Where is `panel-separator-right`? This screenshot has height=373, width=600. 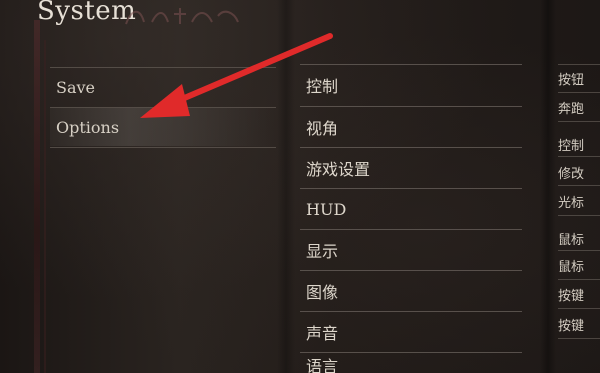
panel-separator-right is located at coordinates (548, 186).